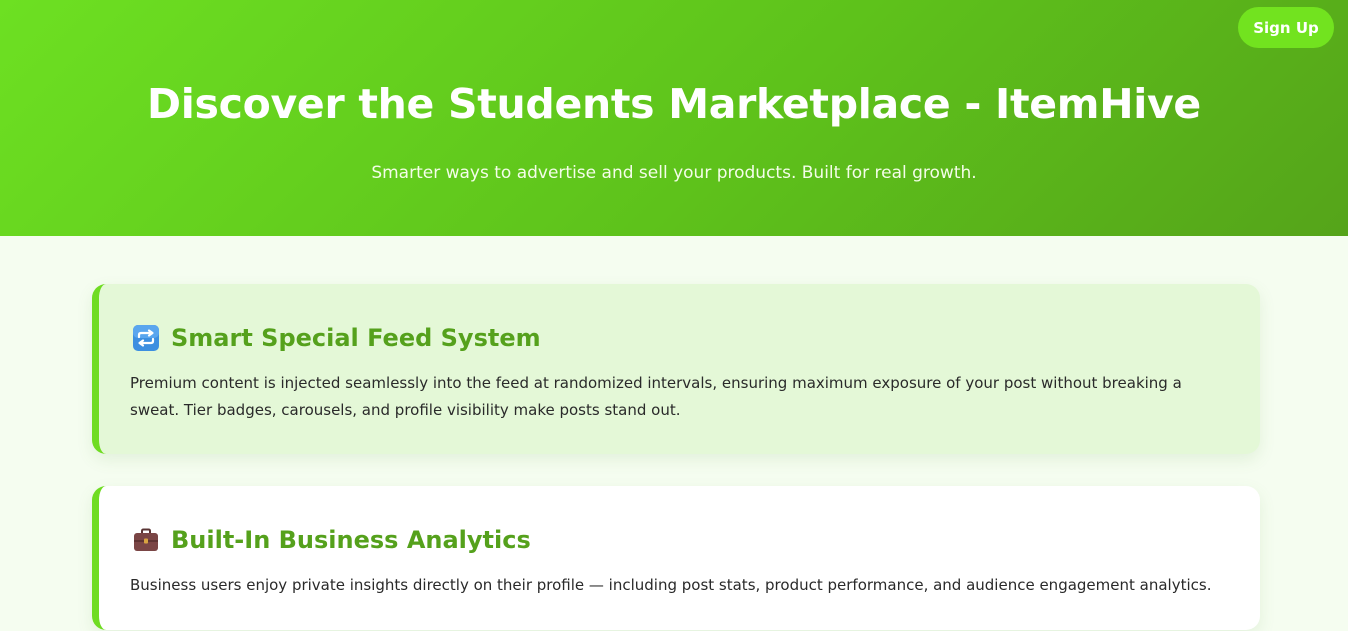 This screenshot has height=631, width=1348. I want to click on feature-heading: Built-In Business Analytics, so click(331, 540).